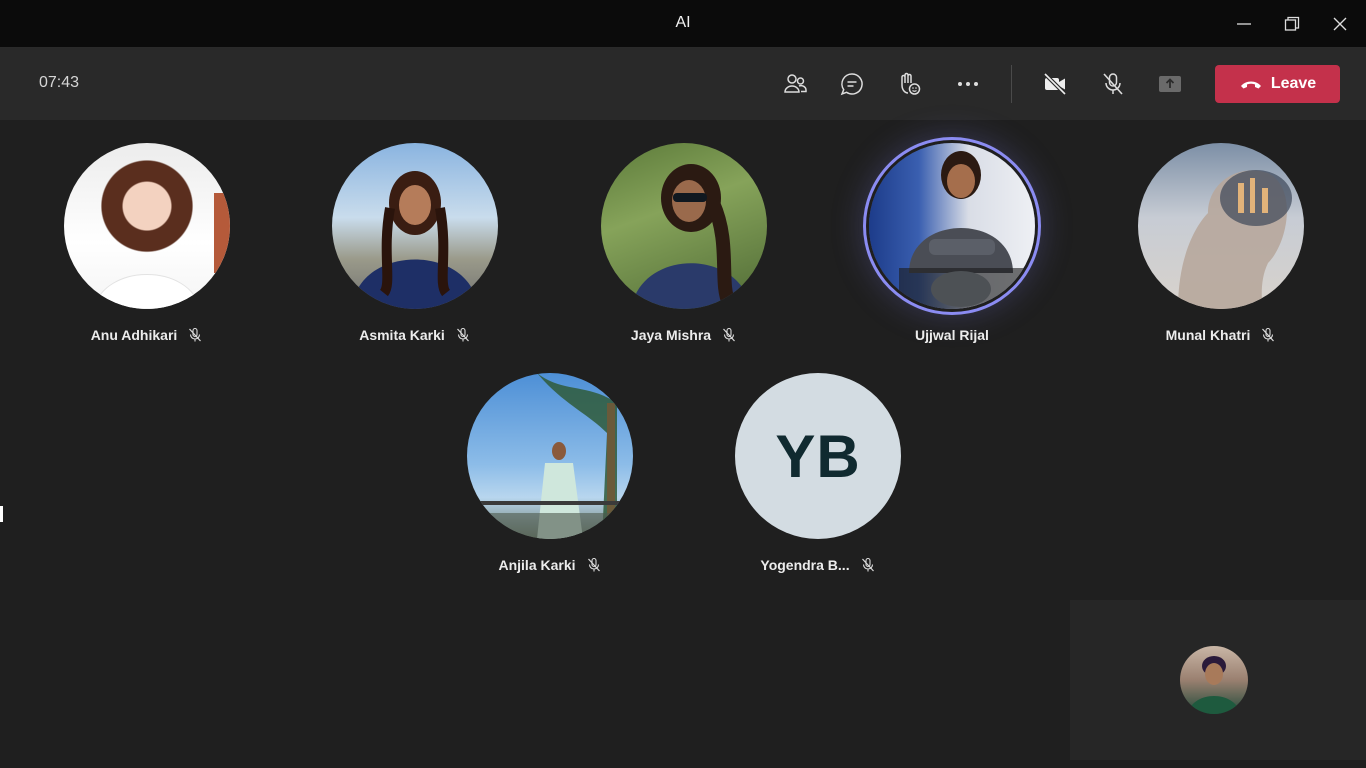  I want to click on share-screen-button, so click(1170, 84).